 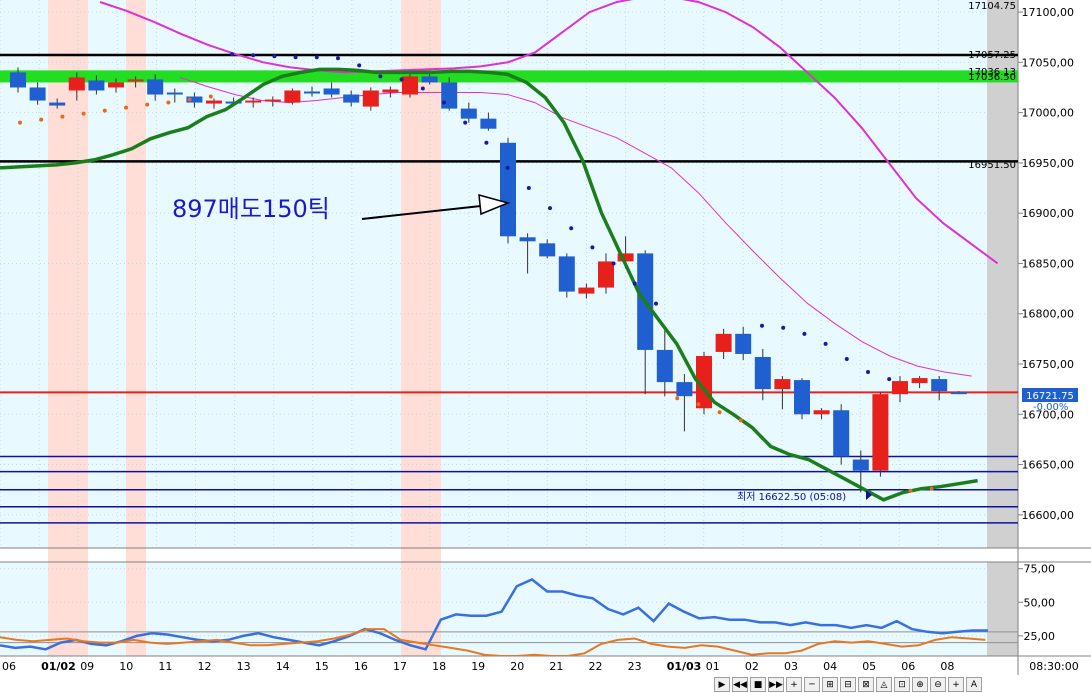 What do you see at coordinates (740, 684) in the screenshot?
I see `toolbar-button: ◀◀` at bounding box center [740, 684].